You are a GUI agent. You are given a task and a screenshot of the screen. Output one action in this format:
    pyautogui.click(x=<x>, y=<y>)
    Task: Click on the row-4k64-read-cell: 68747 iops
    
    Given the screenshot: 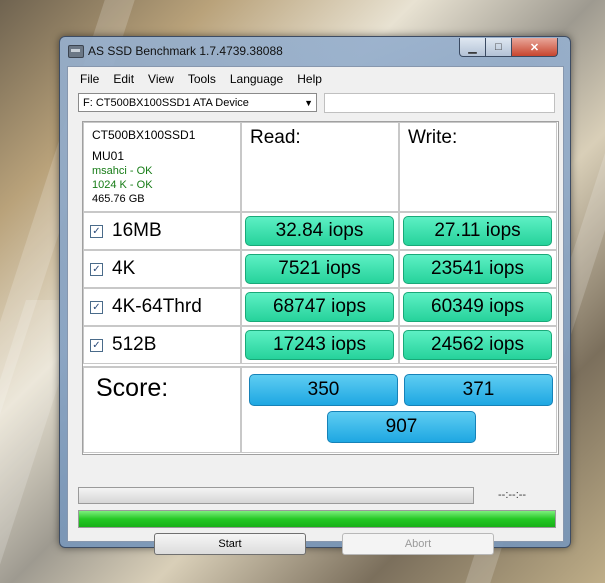 What is the action you would take?
    pyautogui.click(x=320, y=307)
    